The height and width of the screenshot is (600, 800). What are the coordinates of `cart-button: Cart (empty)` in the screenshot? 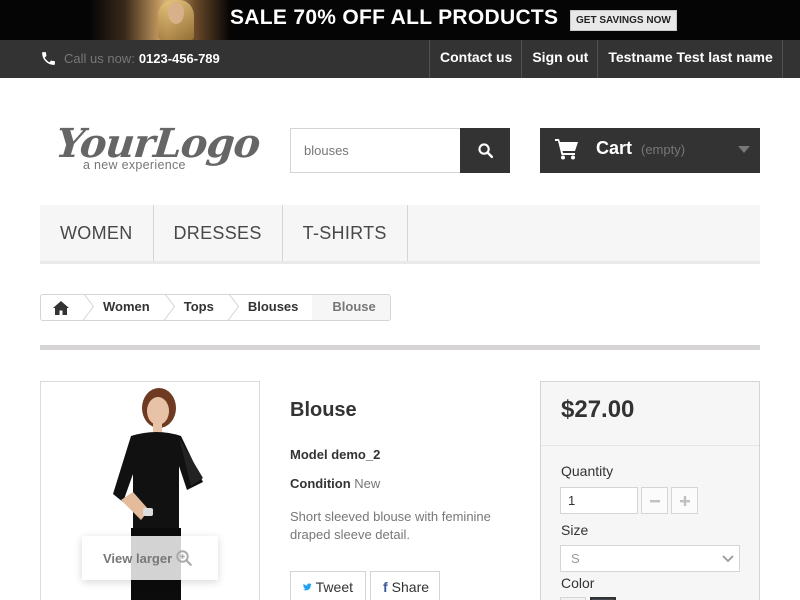 It's located at (650, 150).